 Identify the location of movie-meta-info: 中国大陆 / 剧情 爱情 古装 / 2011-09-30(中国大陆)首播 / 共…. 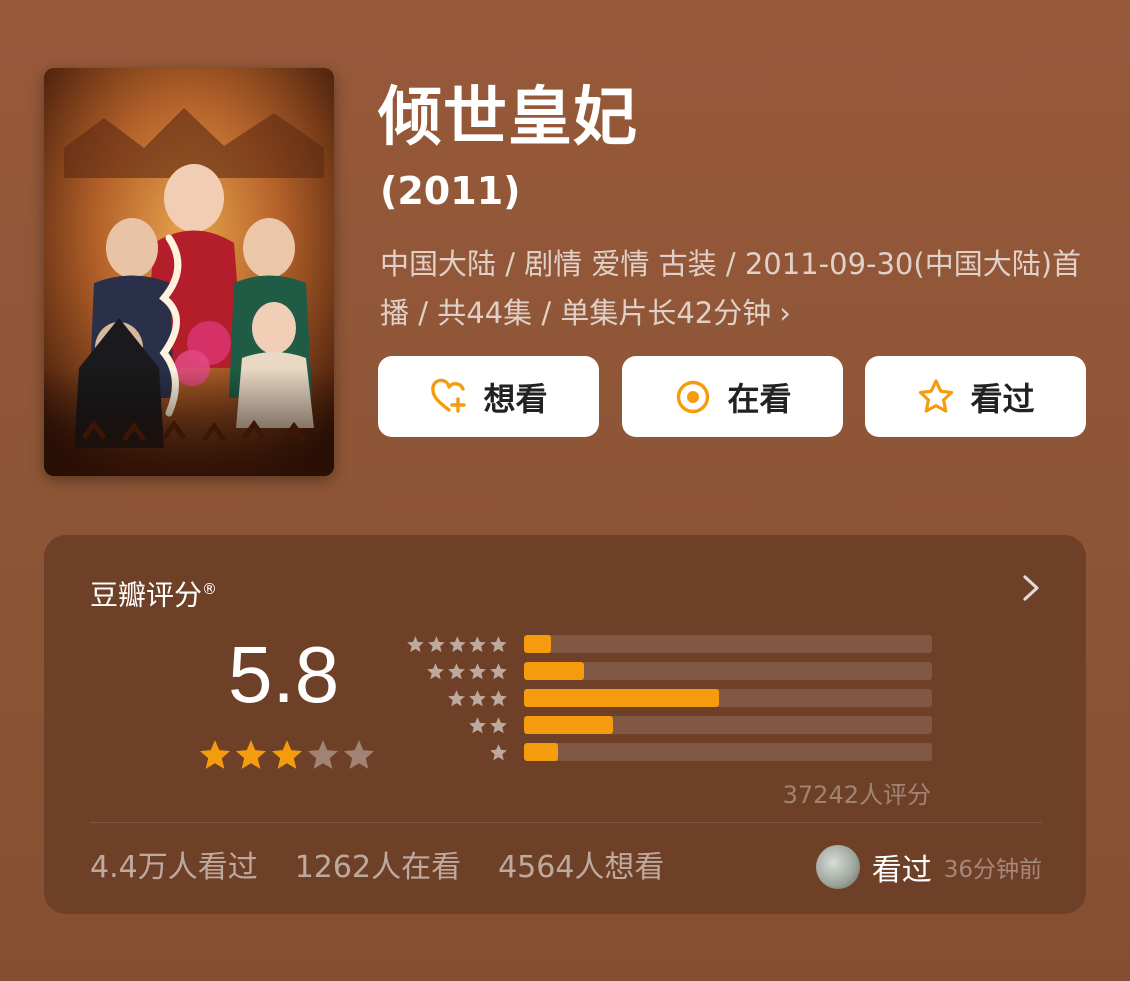
(735, 289).